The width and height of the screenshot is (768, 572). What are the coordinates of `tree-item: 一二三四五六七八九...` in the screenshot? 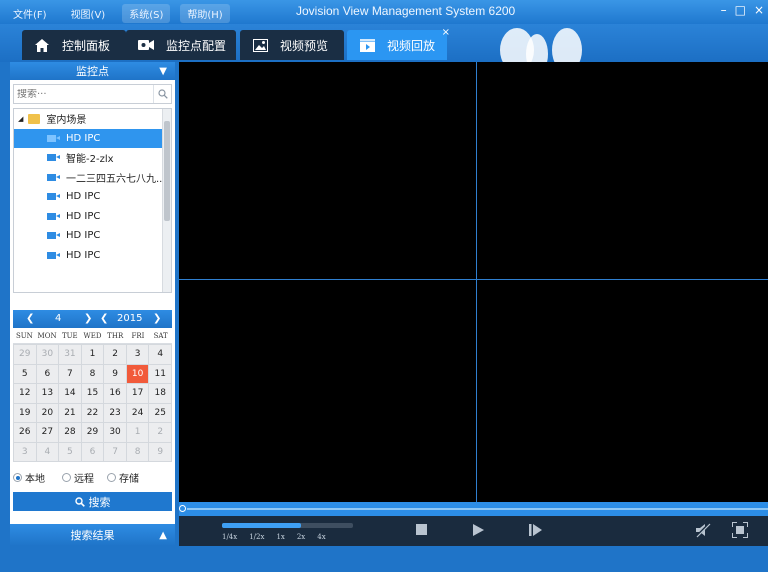 It's located at (92, 178).